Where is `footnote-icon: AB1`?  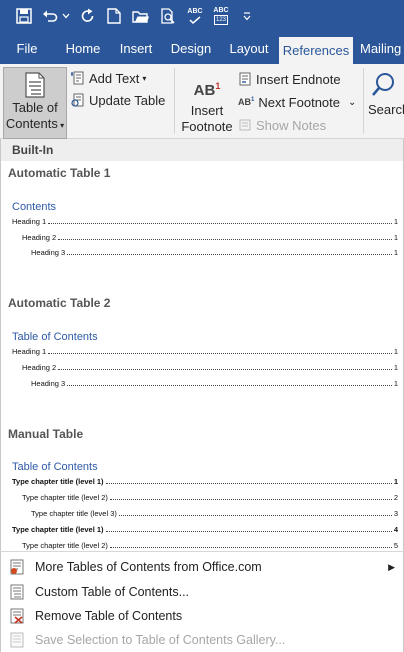 footnote-icon: AB1 is located at coordinates (207, 88).